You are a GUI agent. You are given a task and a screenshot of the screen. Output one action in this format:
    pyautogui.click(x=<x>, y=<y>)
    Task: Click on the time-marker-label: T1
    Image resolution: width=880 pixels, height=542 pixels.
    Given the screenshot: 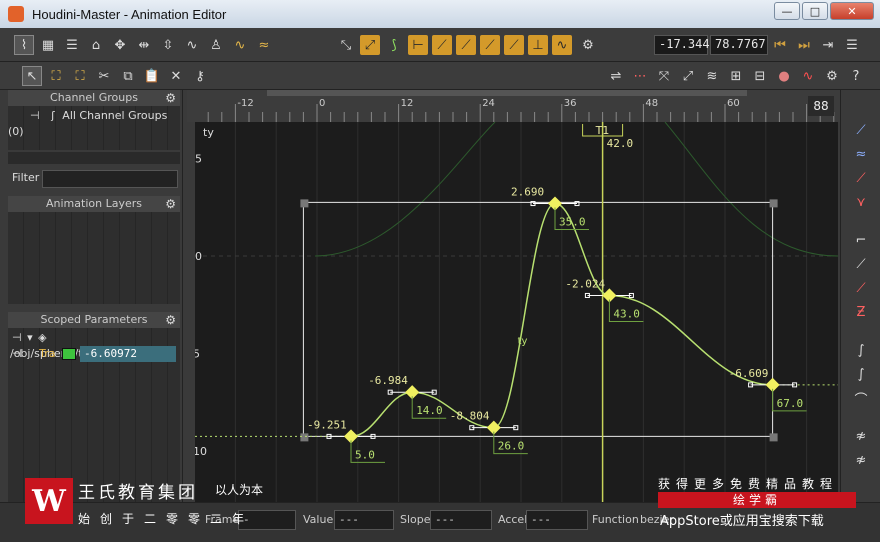 What is the action you would take?
    pyautogui.click(x=602, y=130)
    